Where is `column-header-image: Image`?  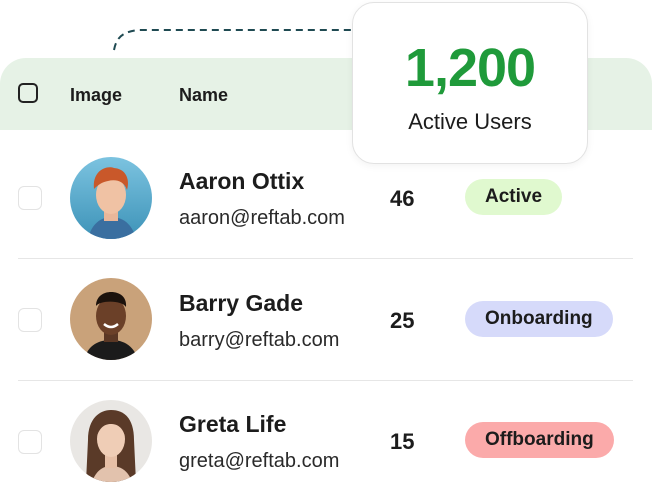
column-header-image: Image is located at coordinates (96, 95).